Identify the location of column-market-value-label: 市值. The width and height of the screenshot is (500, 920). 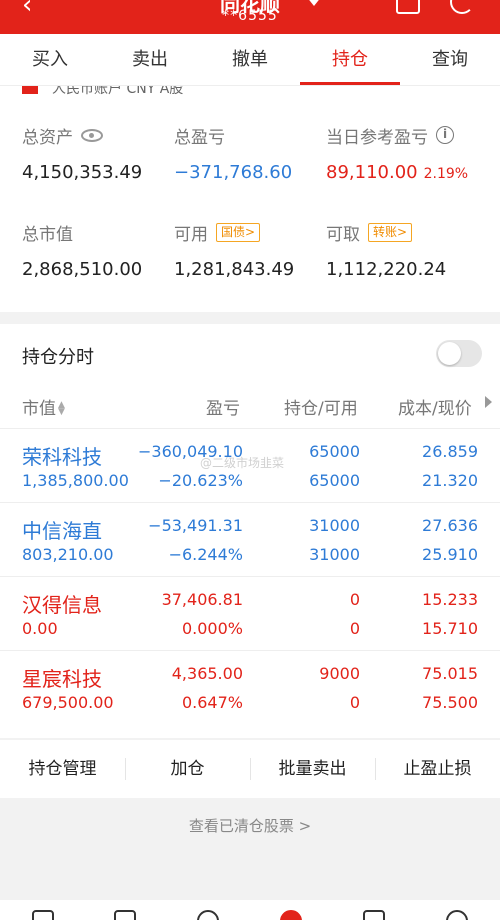
(39, 409).